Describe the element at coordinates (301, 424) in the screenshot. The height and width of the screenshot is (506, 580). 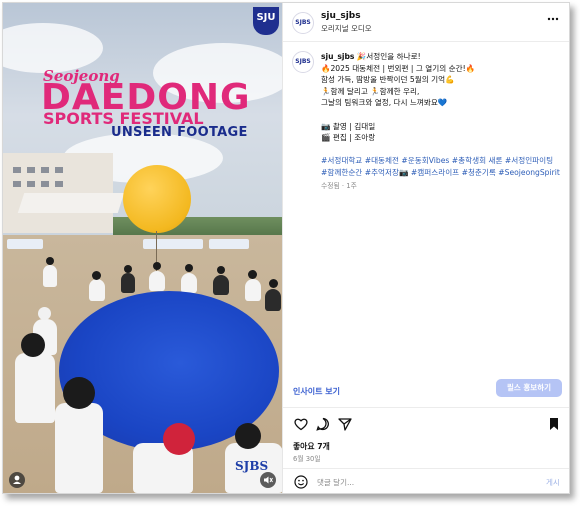
I see `heart-icon` at that location.